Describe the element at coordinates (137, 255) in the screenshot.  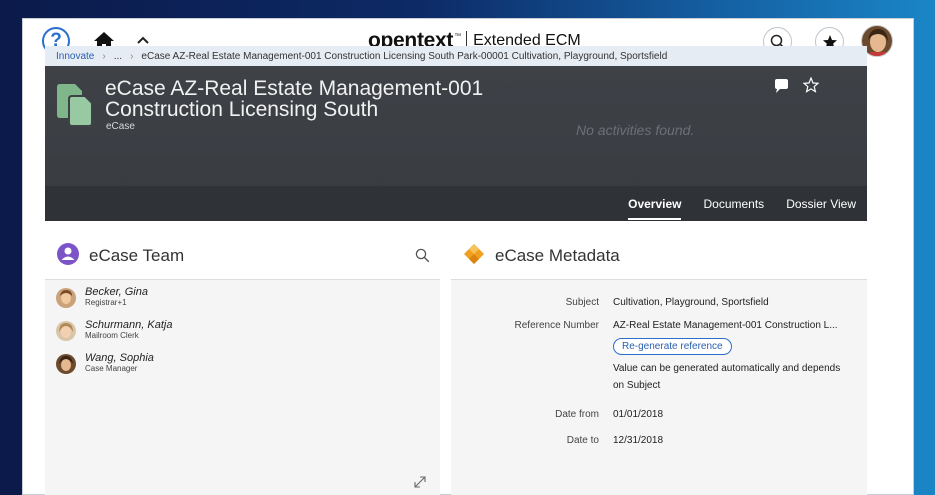
I see `team-card-title: eCase Team` at that location.